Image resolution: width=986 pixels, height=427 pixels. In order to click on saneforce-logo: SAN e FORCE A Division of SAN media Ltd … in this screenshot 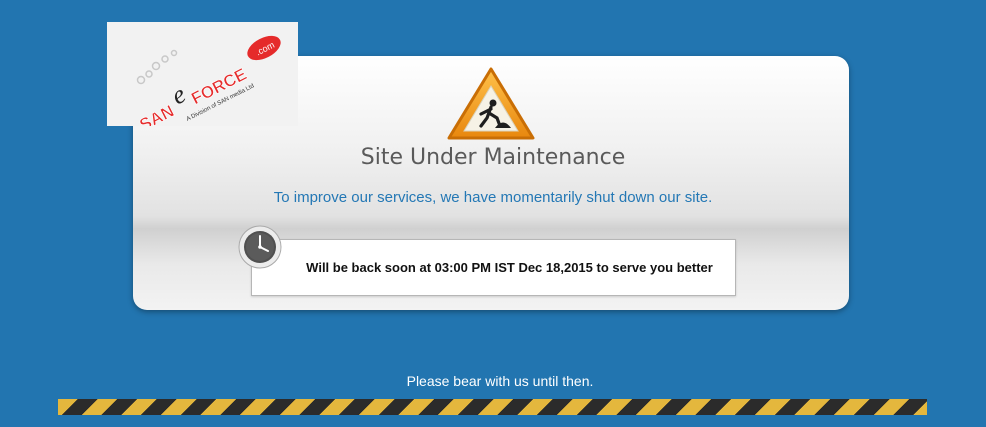, I will do `click(202, 74)`.